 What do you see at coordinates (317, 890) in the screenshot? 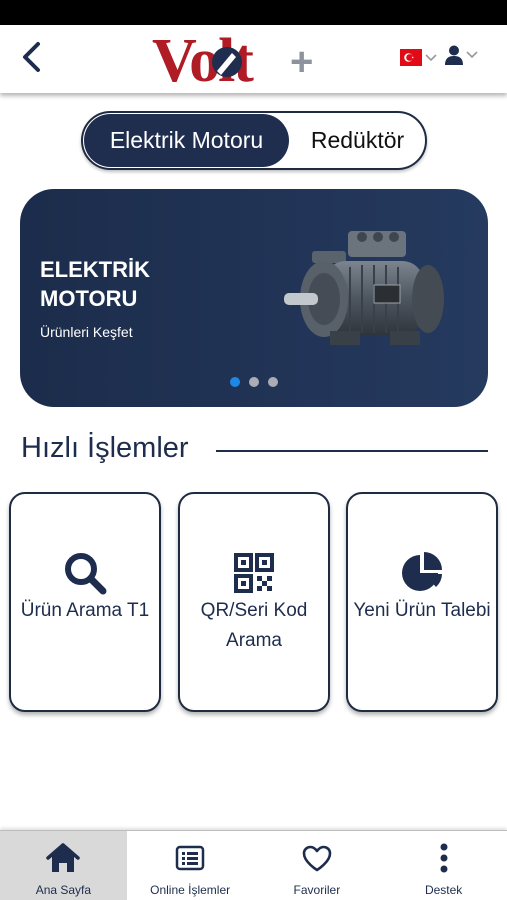
I see `nav-label: Favoriler` at bounding box center [317, 890].